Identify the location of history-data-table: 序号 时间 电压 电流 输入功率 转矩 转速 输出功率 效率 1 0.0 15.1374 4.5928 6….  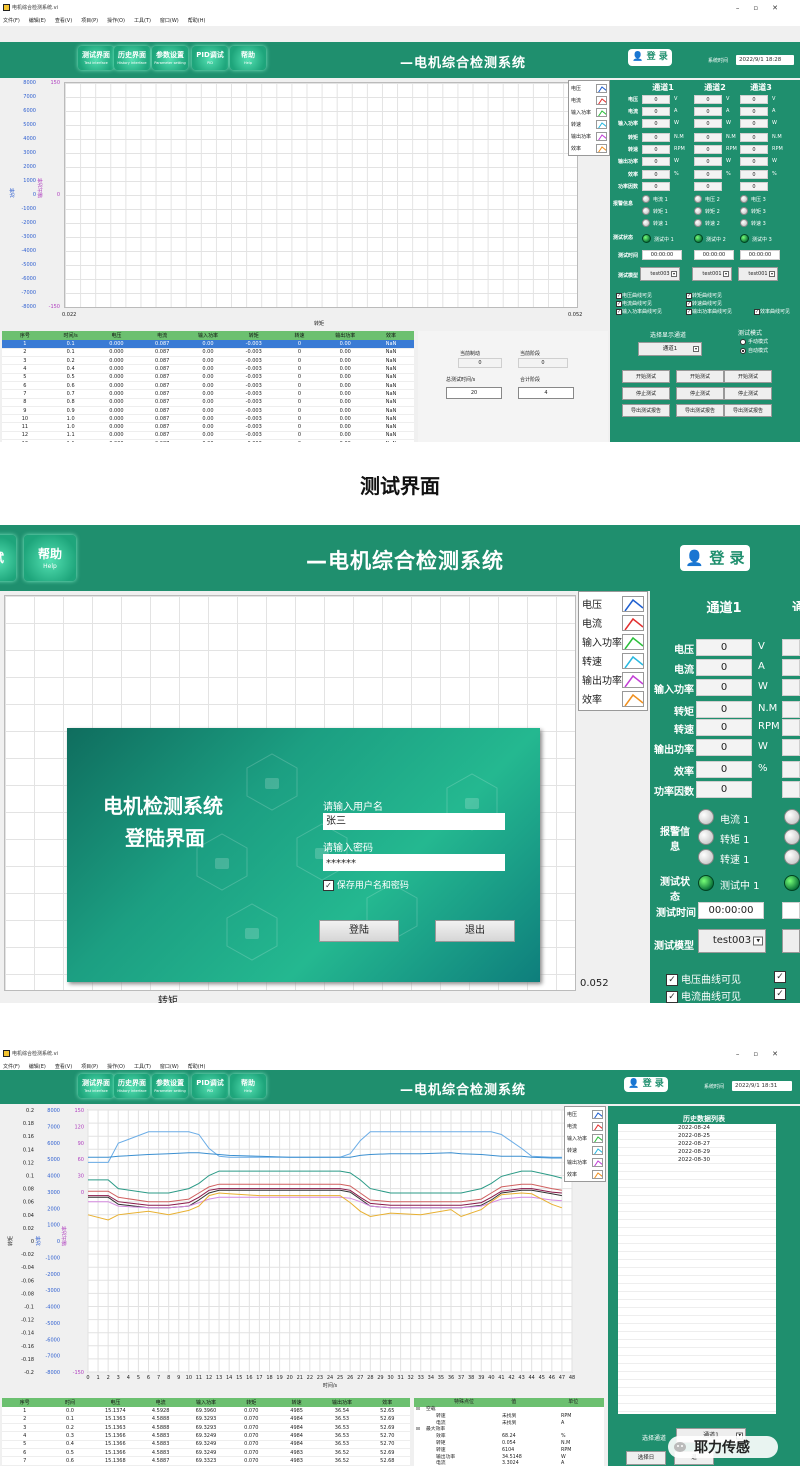
(206, 1432).